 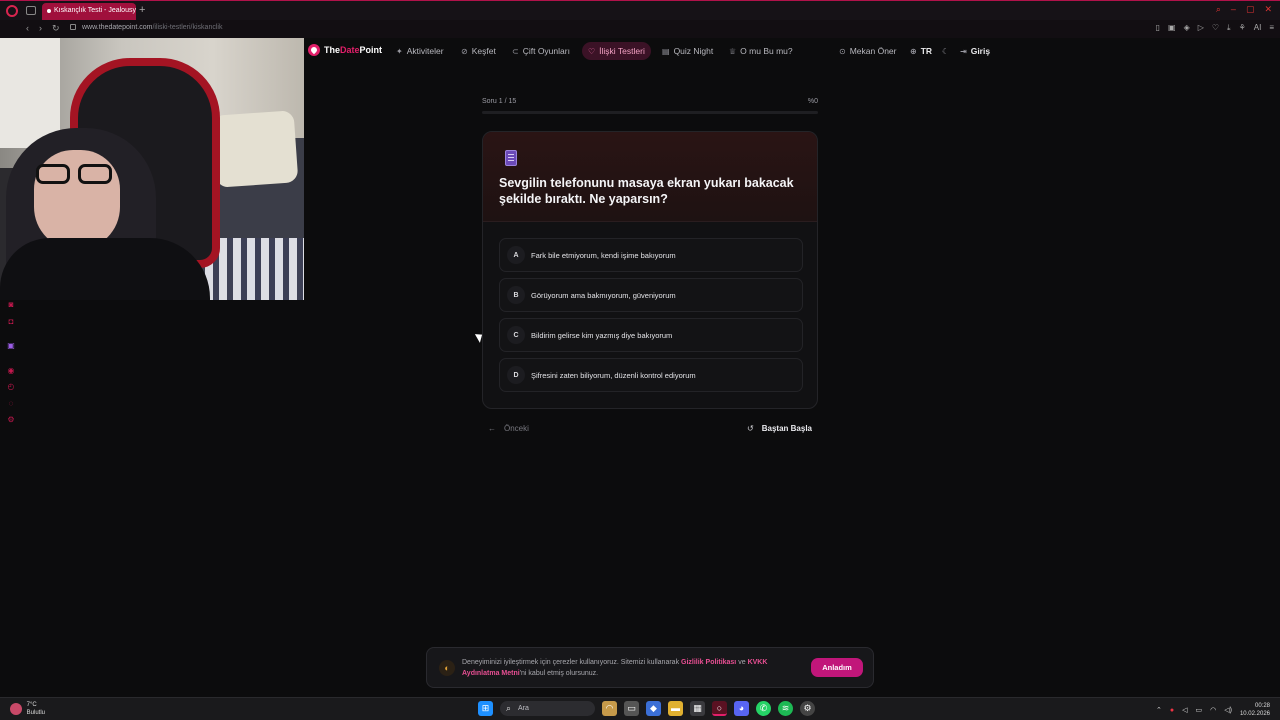 What do you see at coordinates (741, 708) in the screenshot?
I see `discord-icon: ◕` at bounding box center [741, 708].